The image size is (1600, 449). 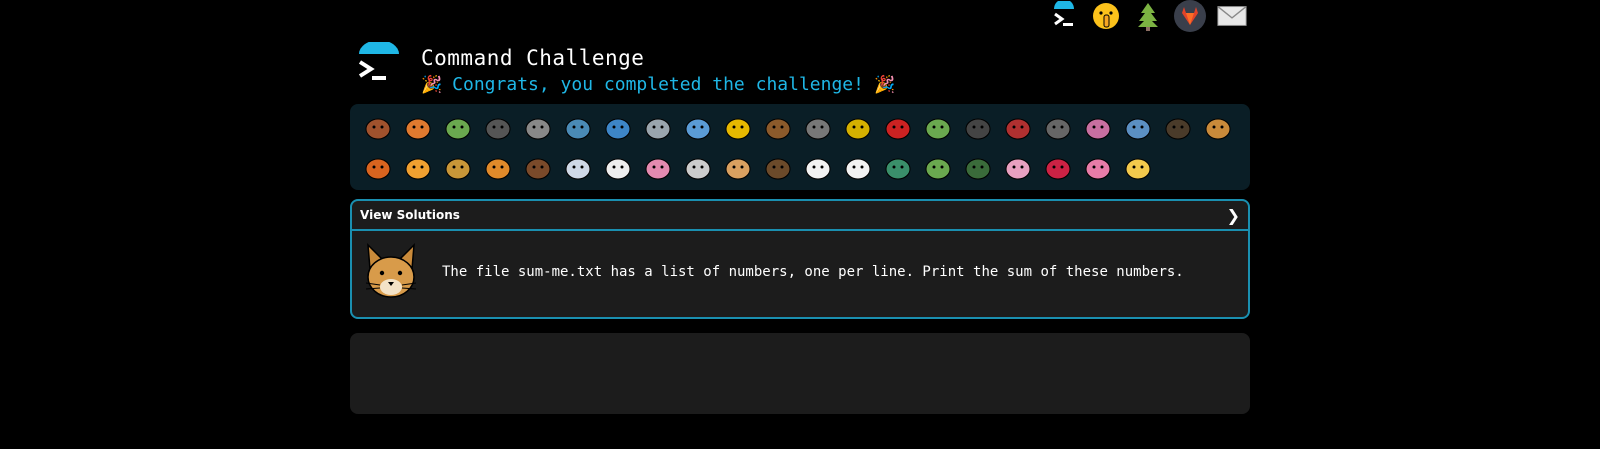 What do you see at coordinates (1058, 128) in the screenshot?
I see `fly-icon` at bounding box center [1058, 128].